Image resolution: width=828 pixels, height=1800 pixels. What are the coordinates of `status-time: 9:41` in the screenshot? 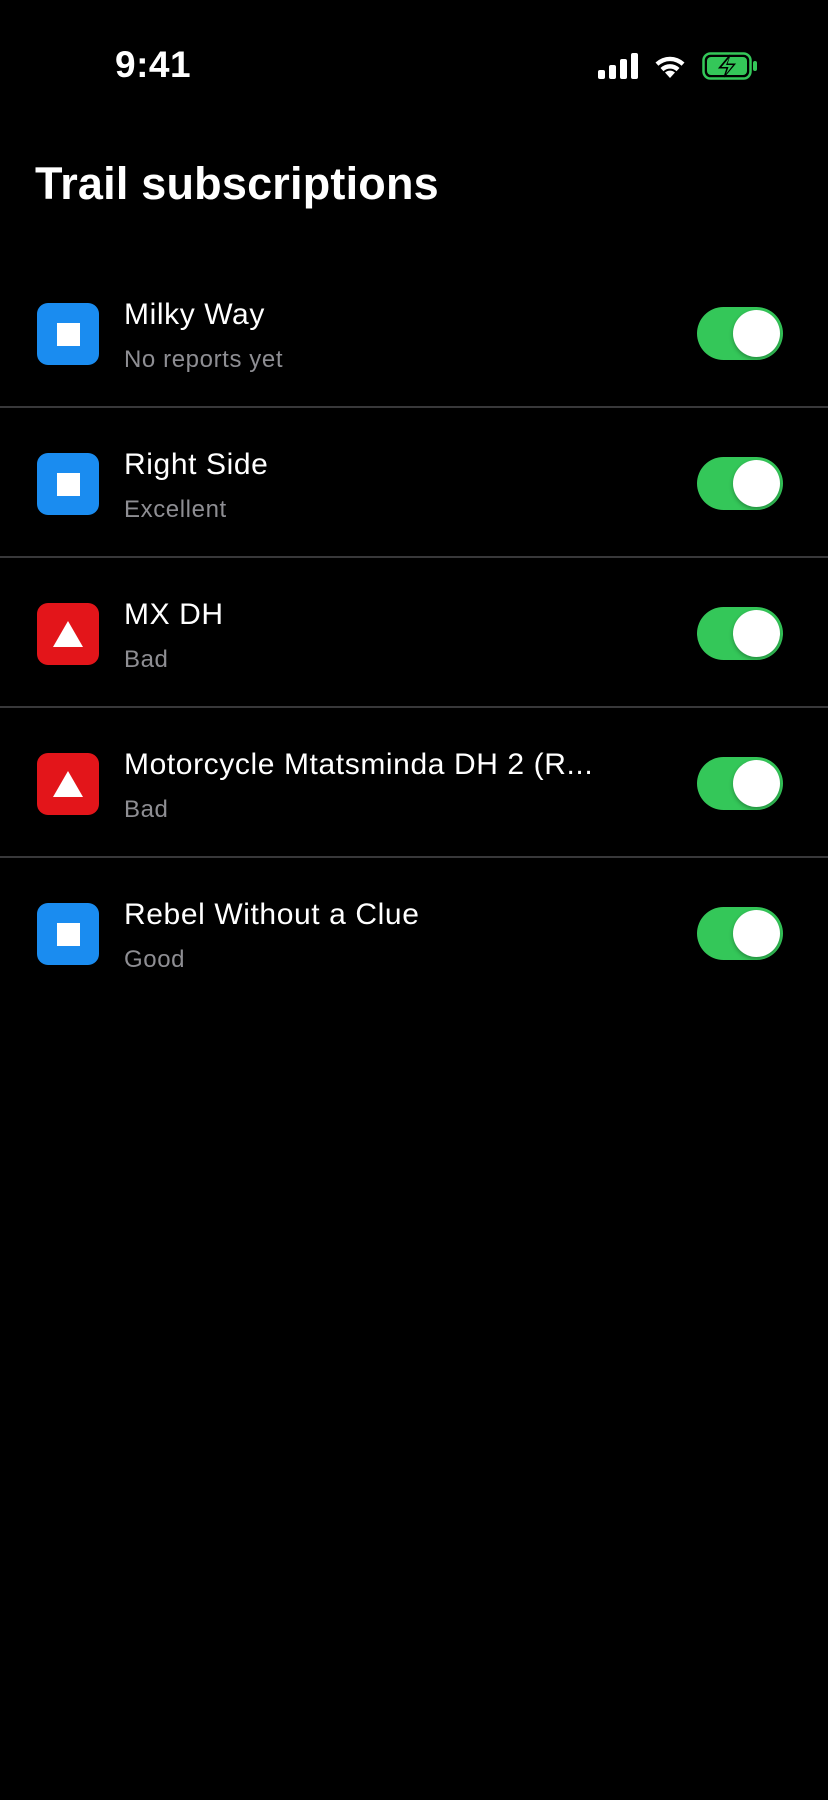 It's located at (153, 64).